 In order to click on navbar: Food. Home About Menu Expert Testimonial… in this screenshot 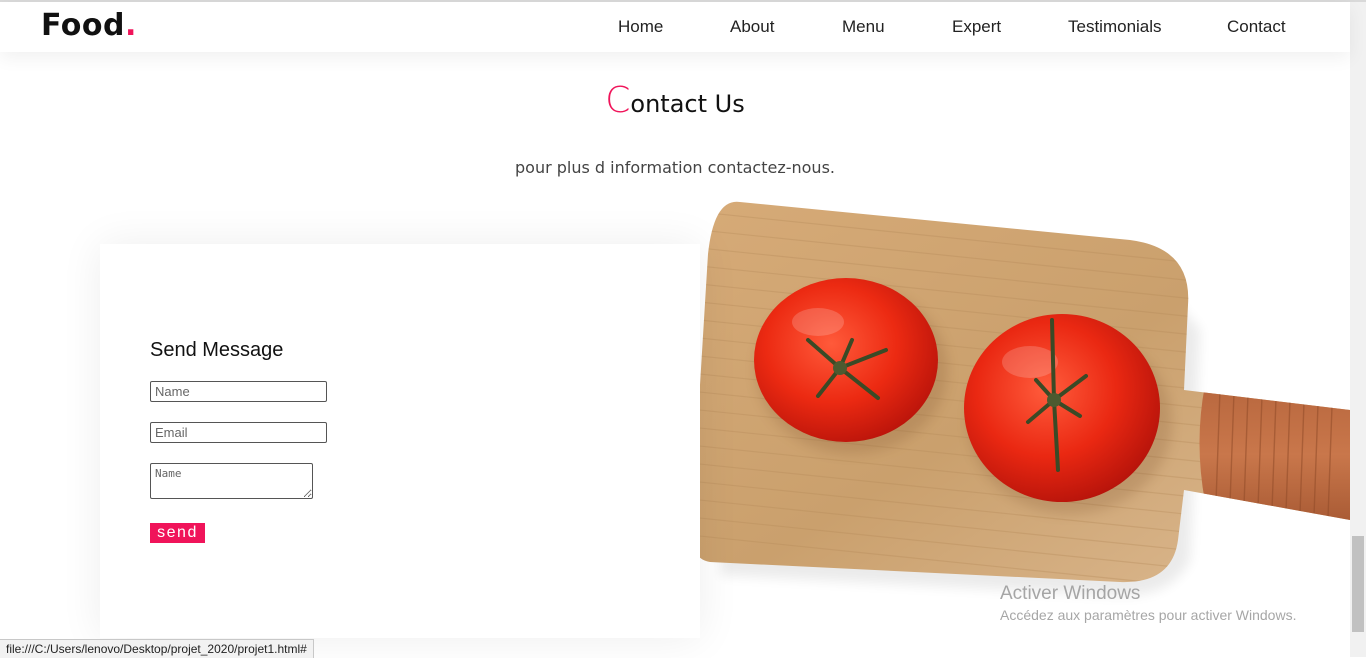, I will do `click(675, 27)`.